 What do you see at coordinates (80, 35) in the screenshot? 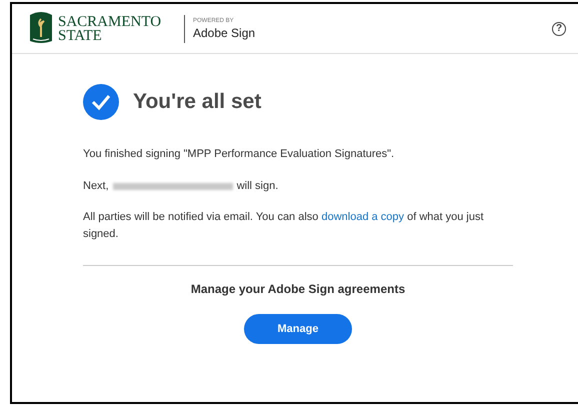
I see `org-name: STATE` at bounding box center [80, 35].